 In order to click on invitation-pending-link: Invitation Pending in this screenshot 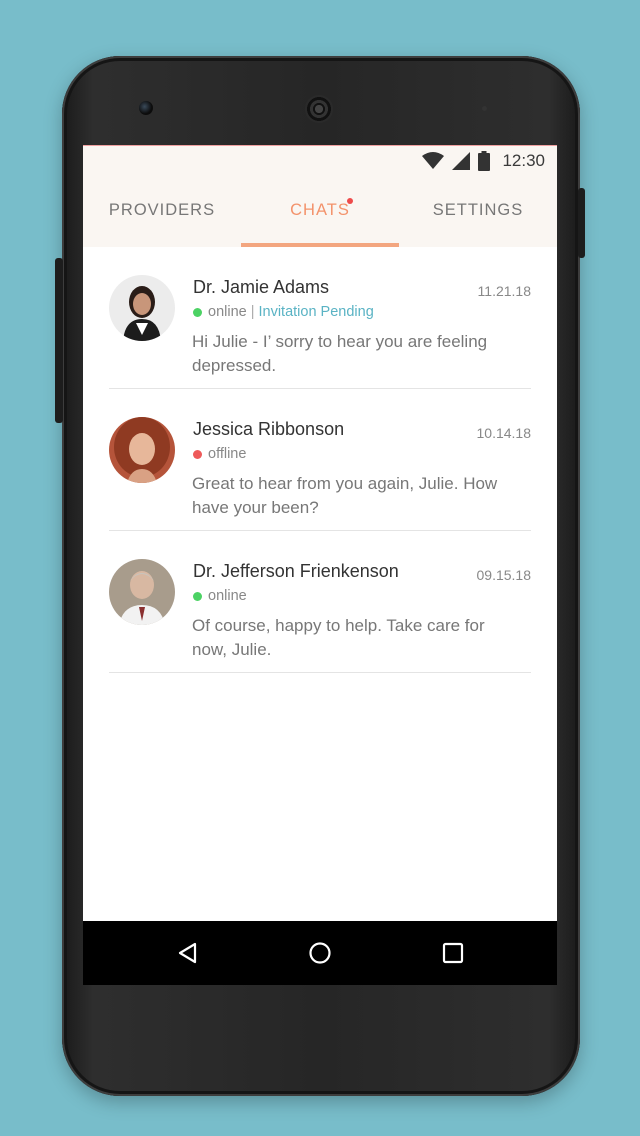, I will do `click(315, 312)`.